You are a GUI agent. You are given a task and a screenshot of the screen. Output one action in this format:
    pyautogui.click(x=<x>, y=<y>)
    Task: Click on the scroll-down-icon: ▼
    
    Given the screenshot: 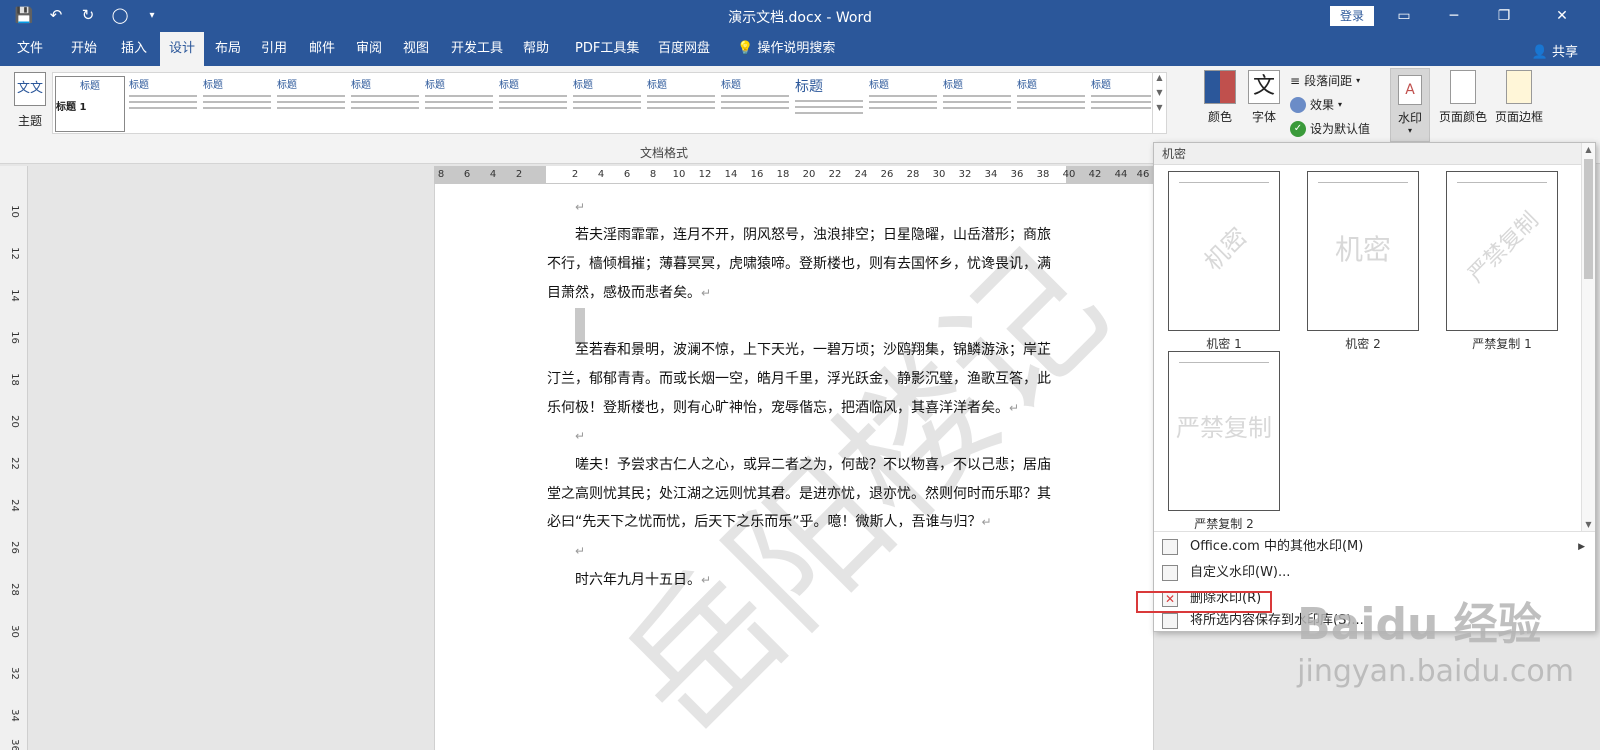 What is the action you would take?
    pyautogui.click(x=1588, y=524)
    